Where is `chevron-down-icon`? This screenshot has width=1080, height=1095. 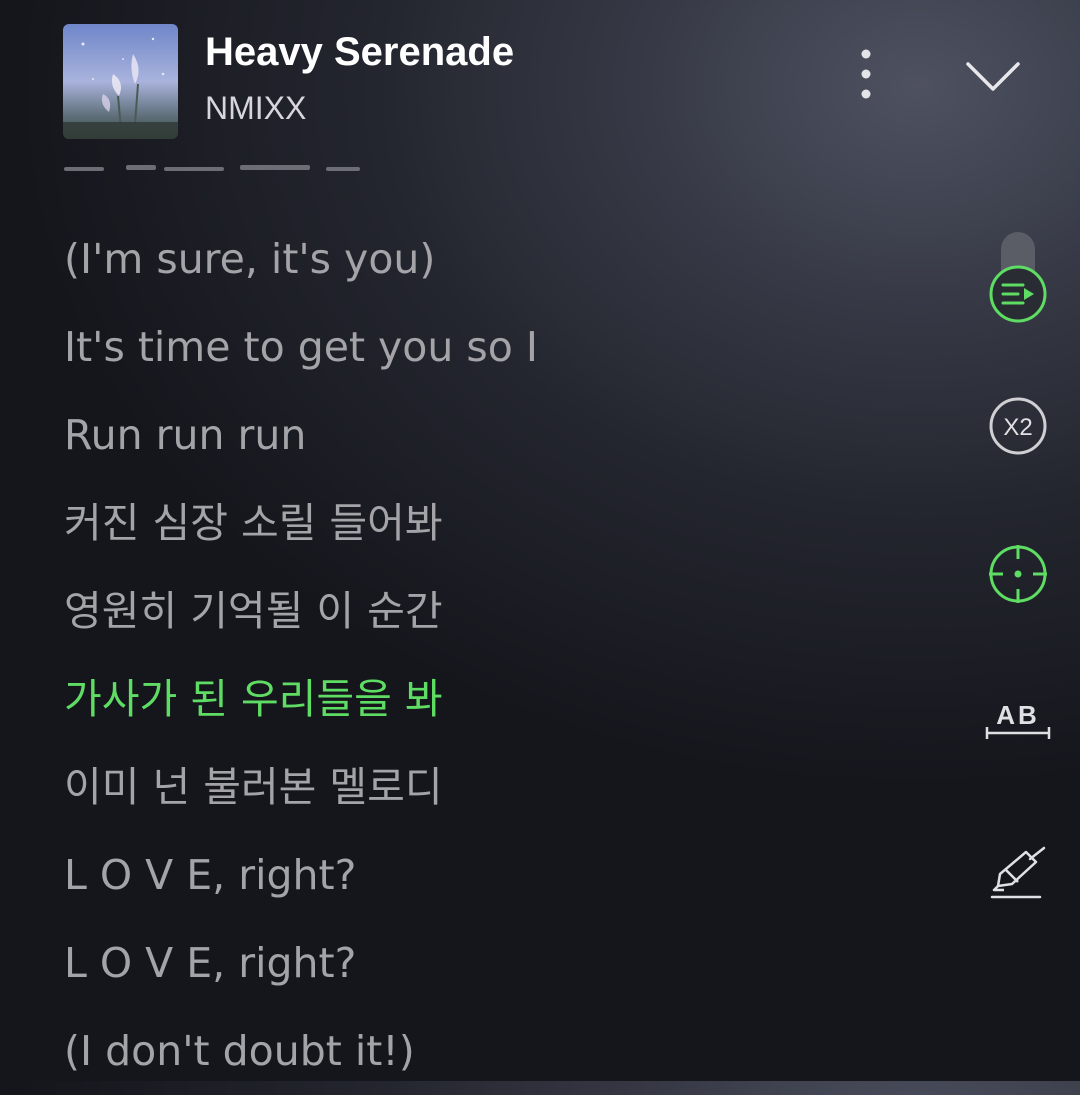
chevron-down-icon is located at coordinates (993, 76).